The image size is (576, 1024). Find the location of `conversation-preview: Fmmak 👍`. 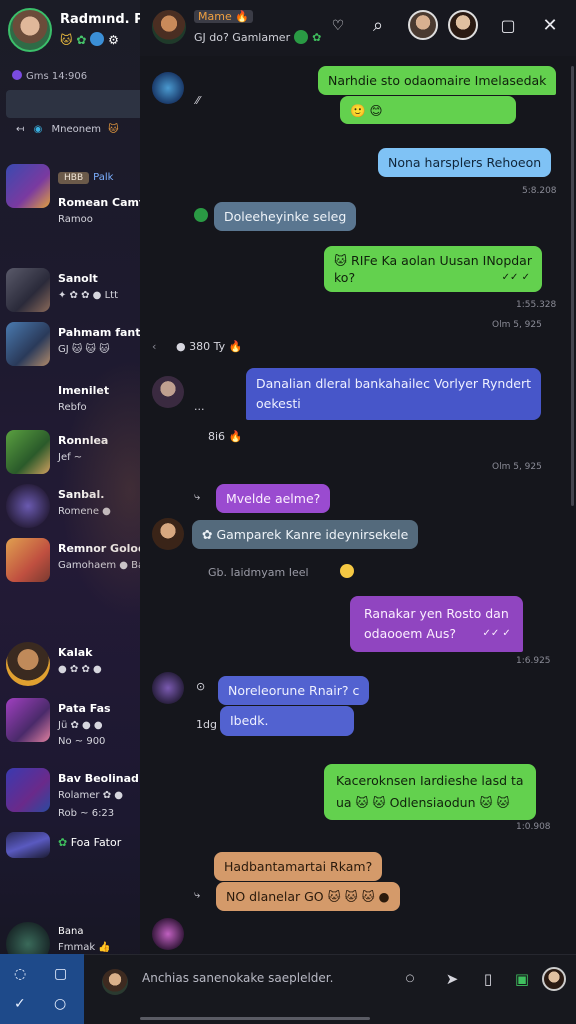

conversation-preview: Fmmak 👍 is located at coordinates (84, 947).